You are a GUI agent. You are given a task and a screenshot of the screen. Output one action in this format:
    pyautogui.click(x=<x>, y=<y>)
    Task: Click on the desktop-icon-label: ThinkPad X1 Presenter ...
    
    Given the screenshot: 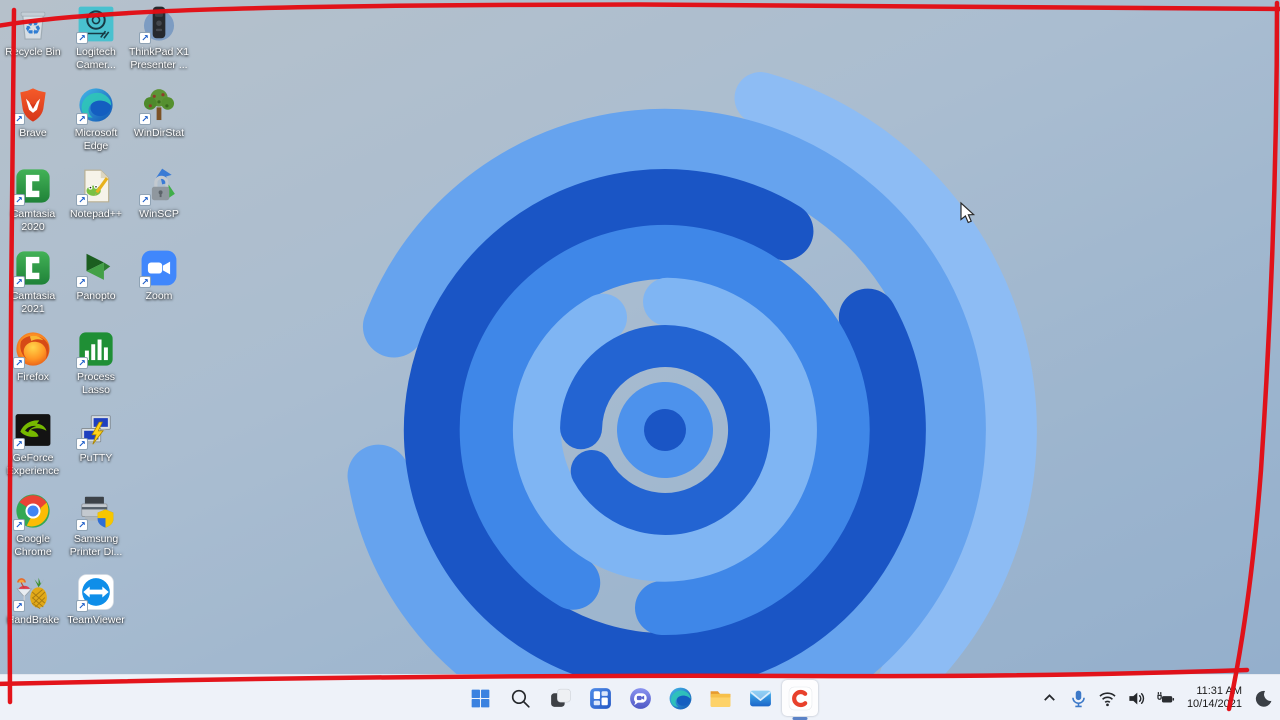 What is the action you would take?
    pyautogui.click(x=159, y=58)
    